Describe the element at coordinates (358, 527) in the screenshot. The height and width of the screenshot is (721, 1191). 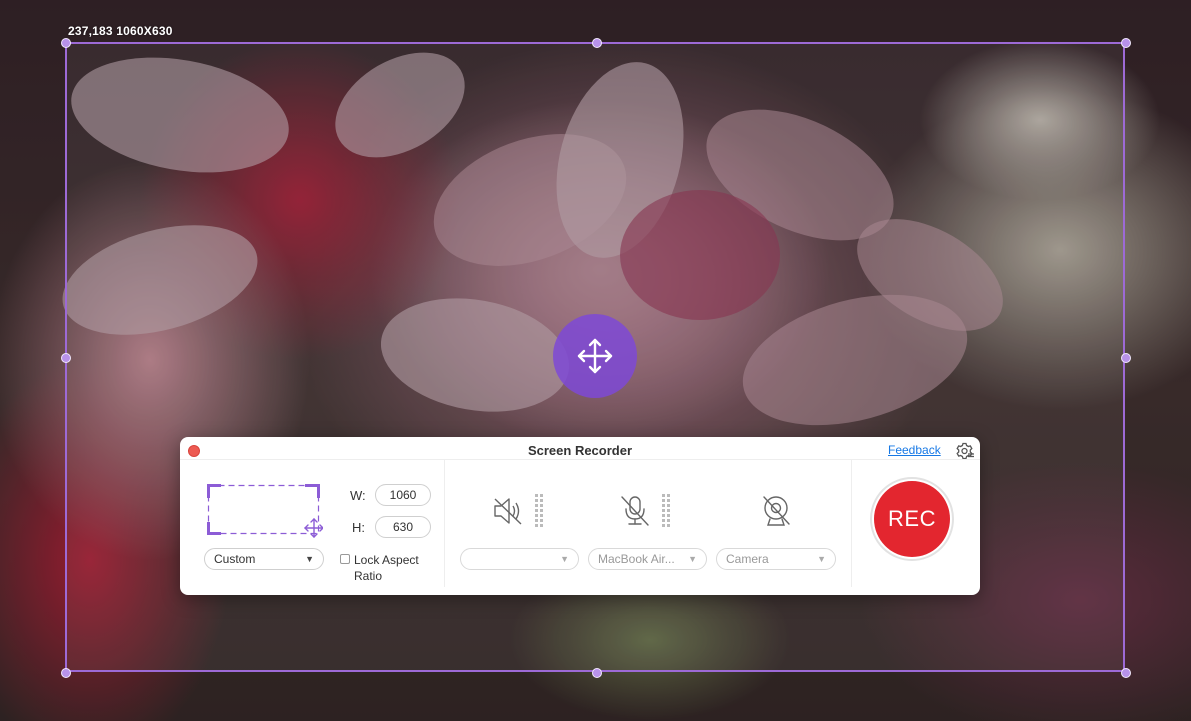
I see `height-label: H:` at that location.